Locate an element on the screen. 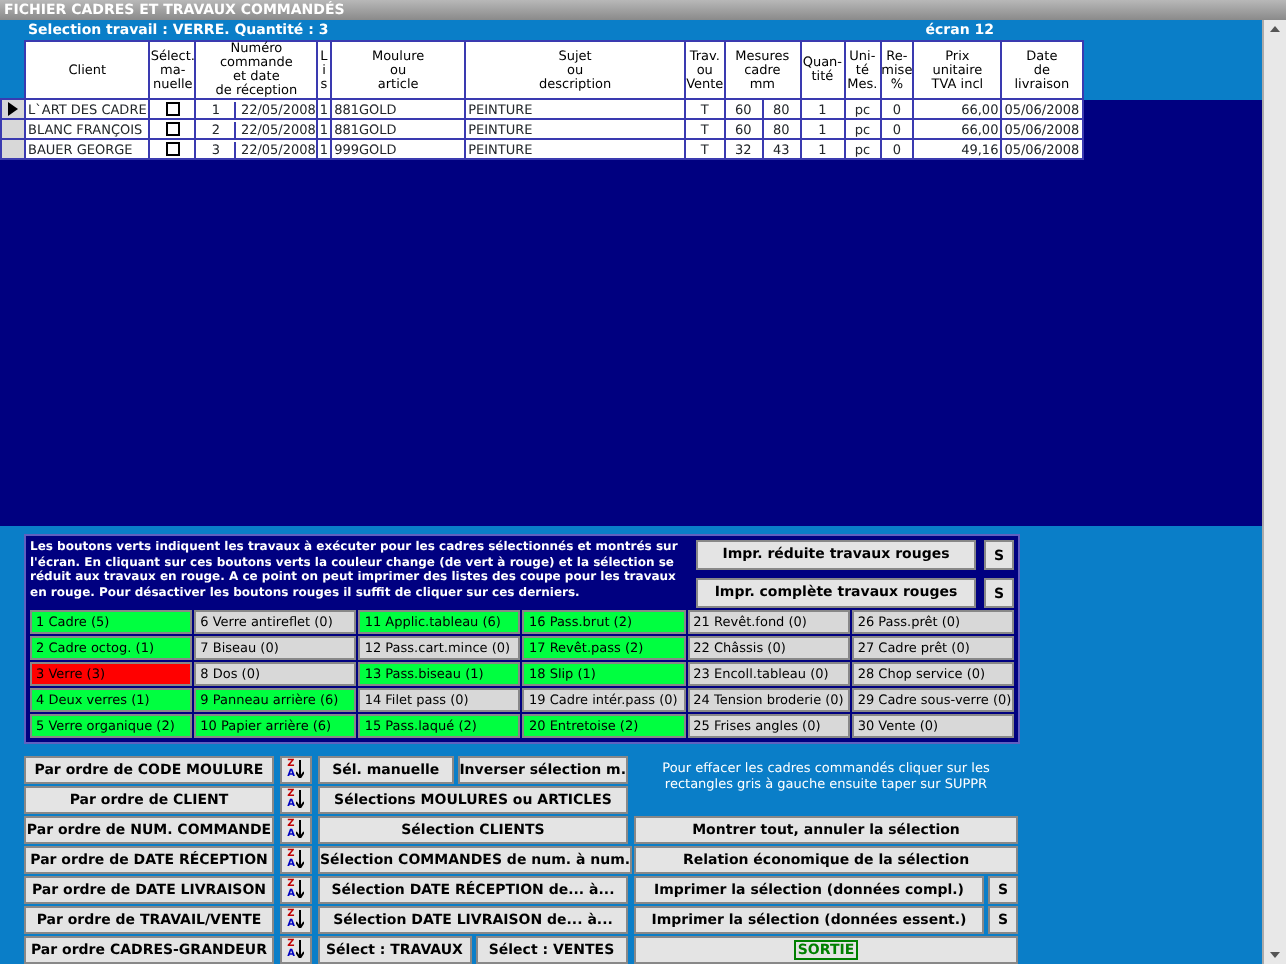 The height and width of the screenshot is (964, 1286). row-pointer-icon is located at coordinates (13, 109).